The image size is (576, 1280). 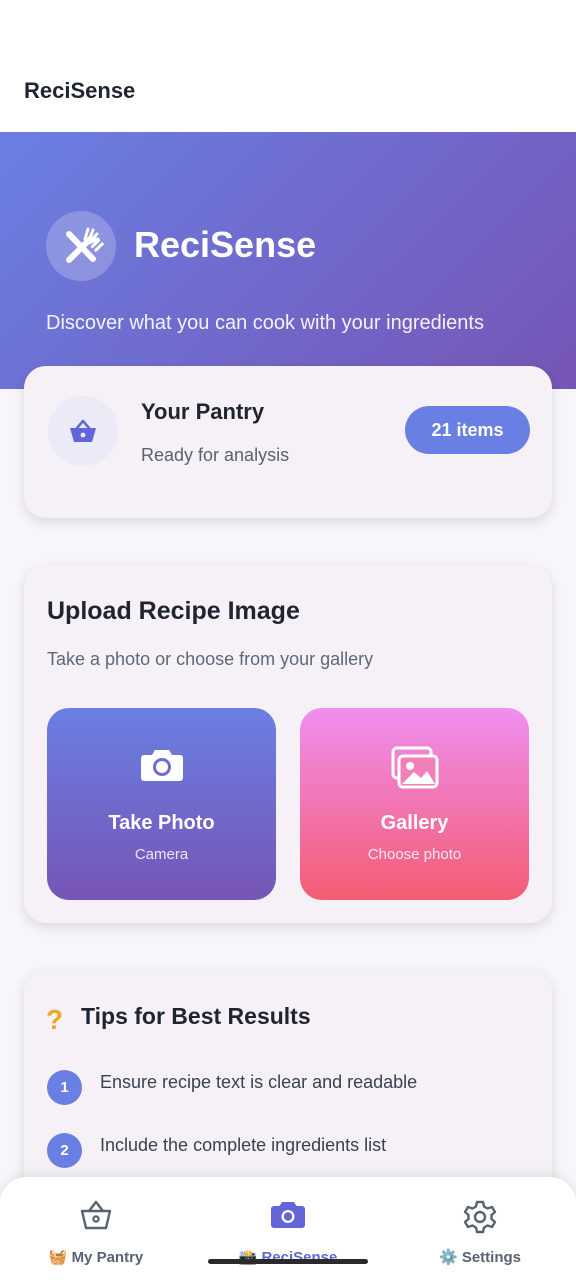 What do you see at coordinates (81, 246) in the screenshot?
I see `fork-knife-icon` at bounding box center [81, 246].